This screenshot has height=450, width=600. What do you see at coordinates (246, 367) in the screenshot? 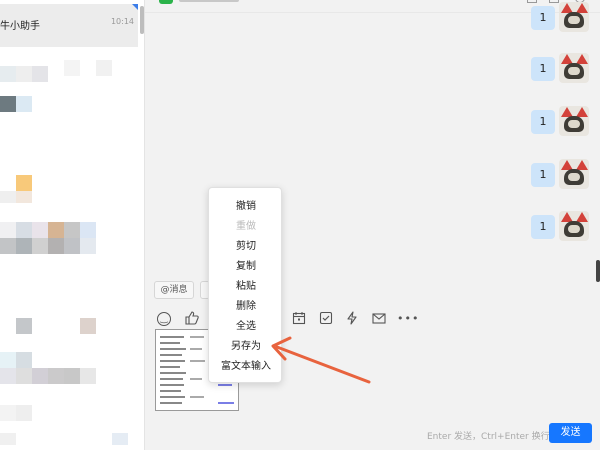
I see `menu-item-rich-text-input: 富文本输入` at bounding box center [246, 367].